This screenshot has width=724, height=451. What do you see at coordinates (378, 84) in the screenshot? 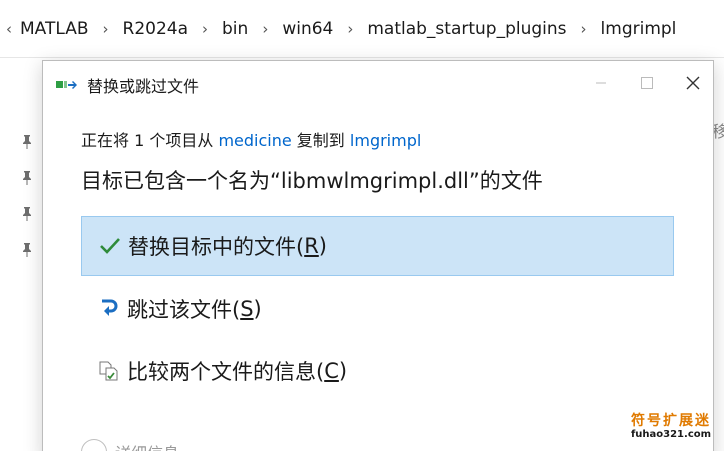
I see `dialog-titlebar: 替换或跳过文件` at bounding box center [378, 84].